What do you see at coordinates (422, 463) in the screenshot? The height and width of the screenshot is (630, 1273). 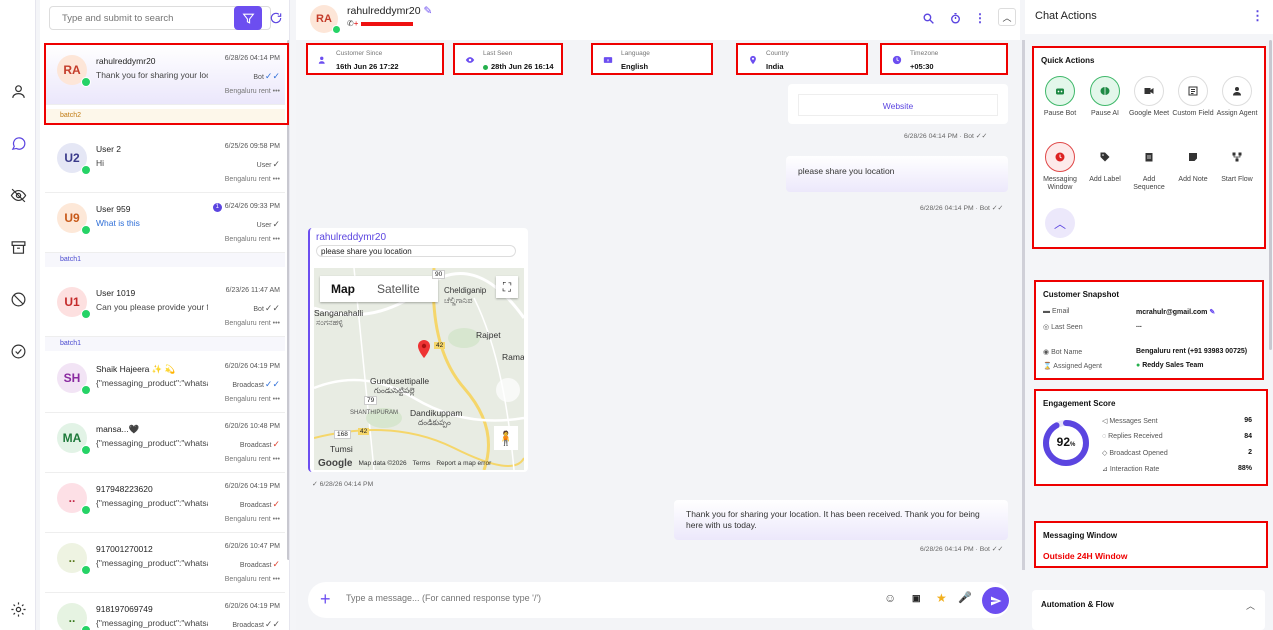 I see `terms-link: Terms` at bounding box center [422, 463].